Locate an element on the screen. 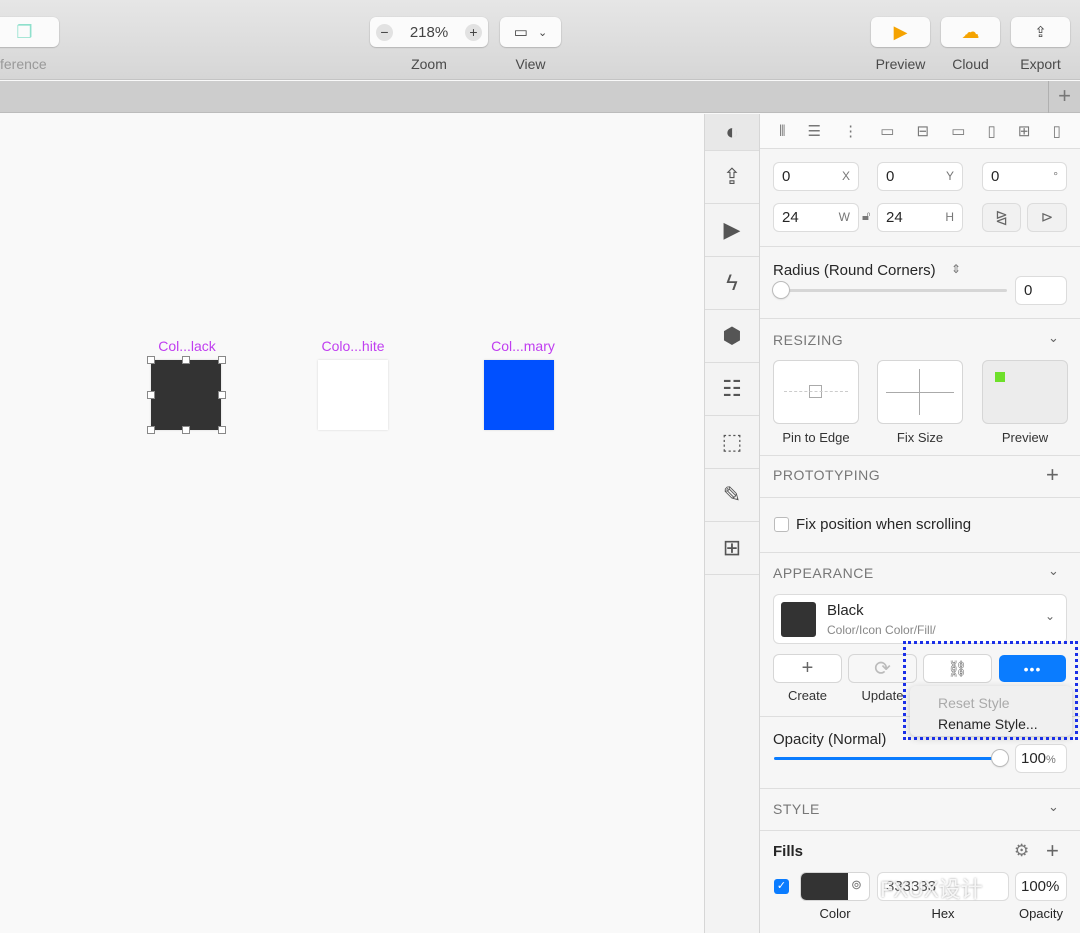  artboard-black is located at coordinates (186, 395).